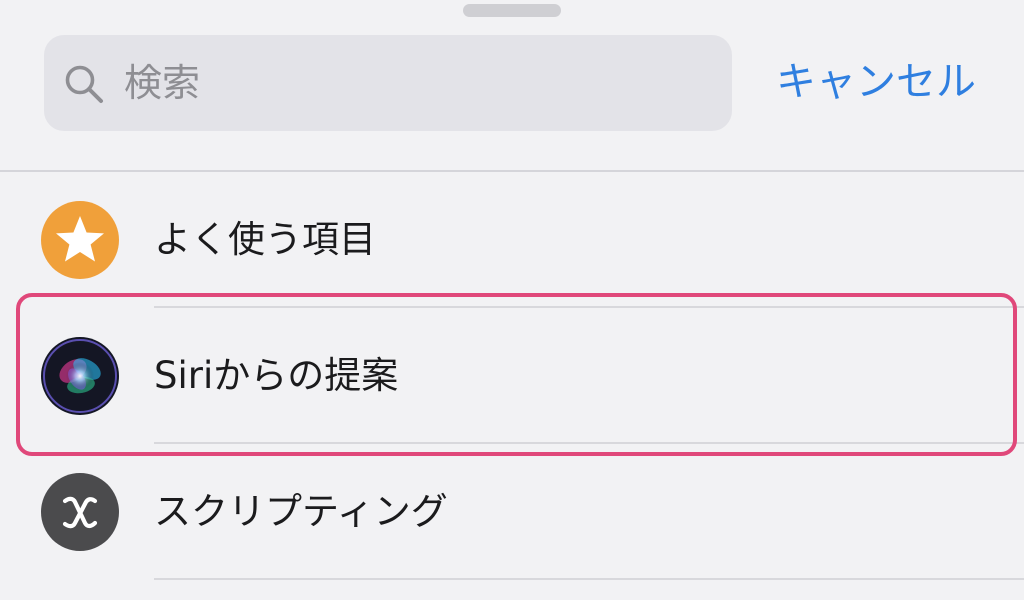 This screenshot has height=600, width=1024. I want to click on list-item-label: よく使う項目, so click(265, 239).